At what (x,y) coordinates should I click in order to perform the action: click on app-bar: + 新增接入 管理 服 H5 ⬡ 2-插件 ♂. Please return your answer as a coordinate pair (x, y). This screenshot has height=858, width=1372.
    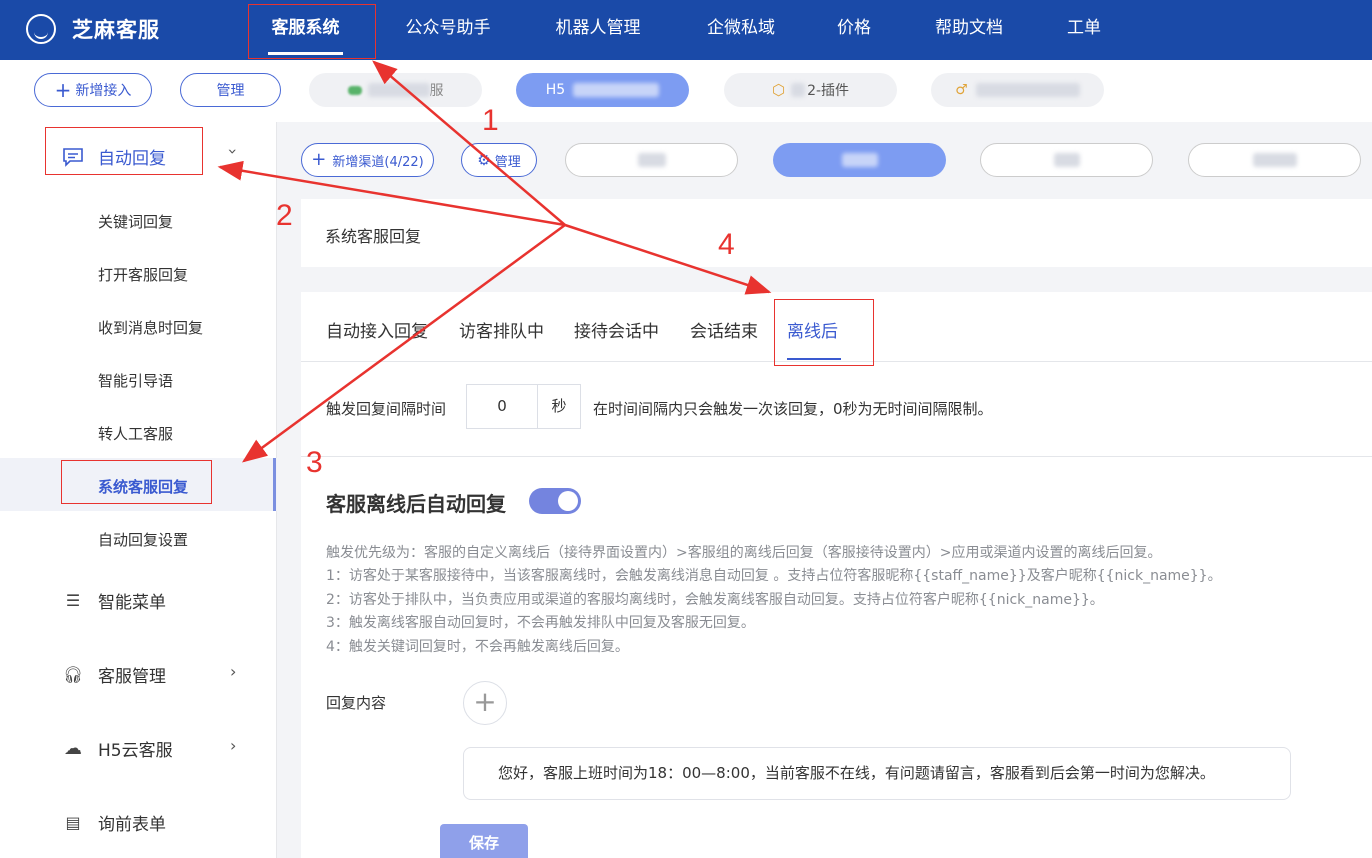
    Looking at the image, I should click on (686, 91).